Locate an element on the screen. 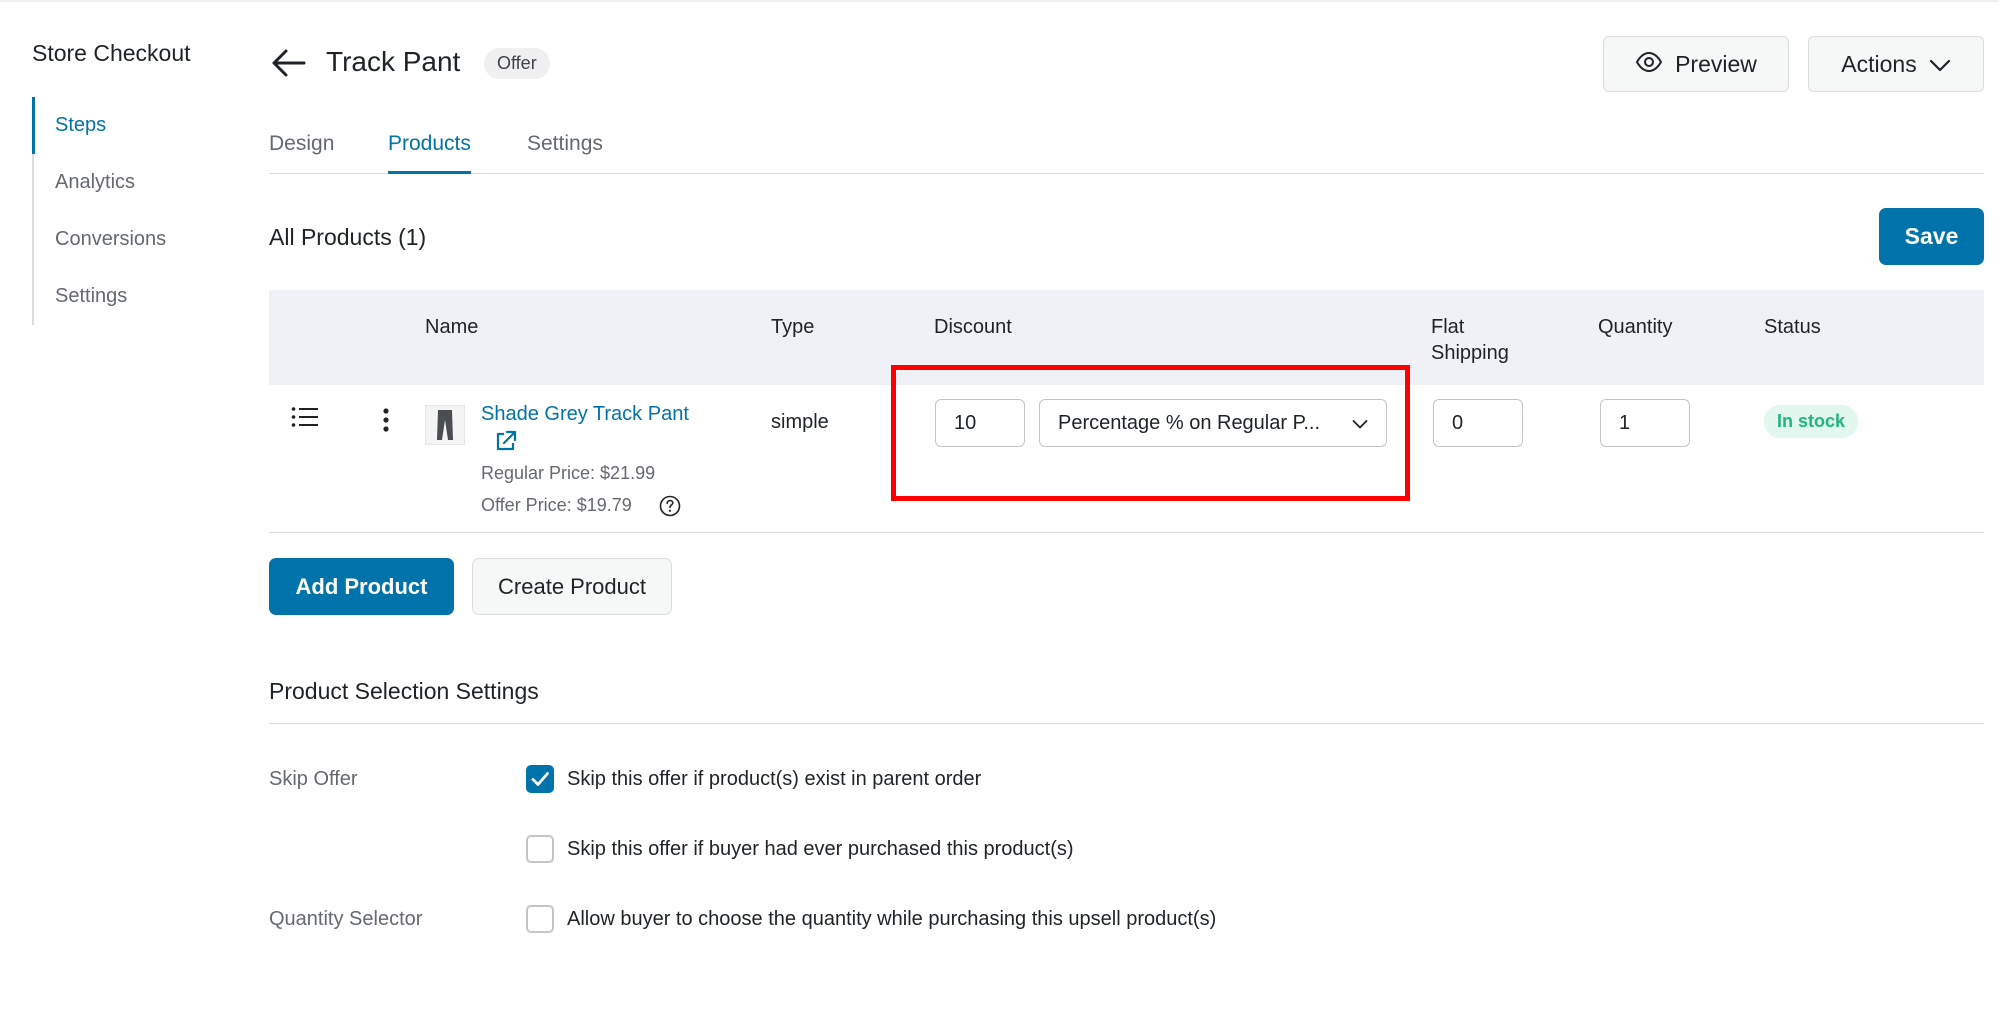  skip-parent-order-checkbox is located at coordinates (540, 779).